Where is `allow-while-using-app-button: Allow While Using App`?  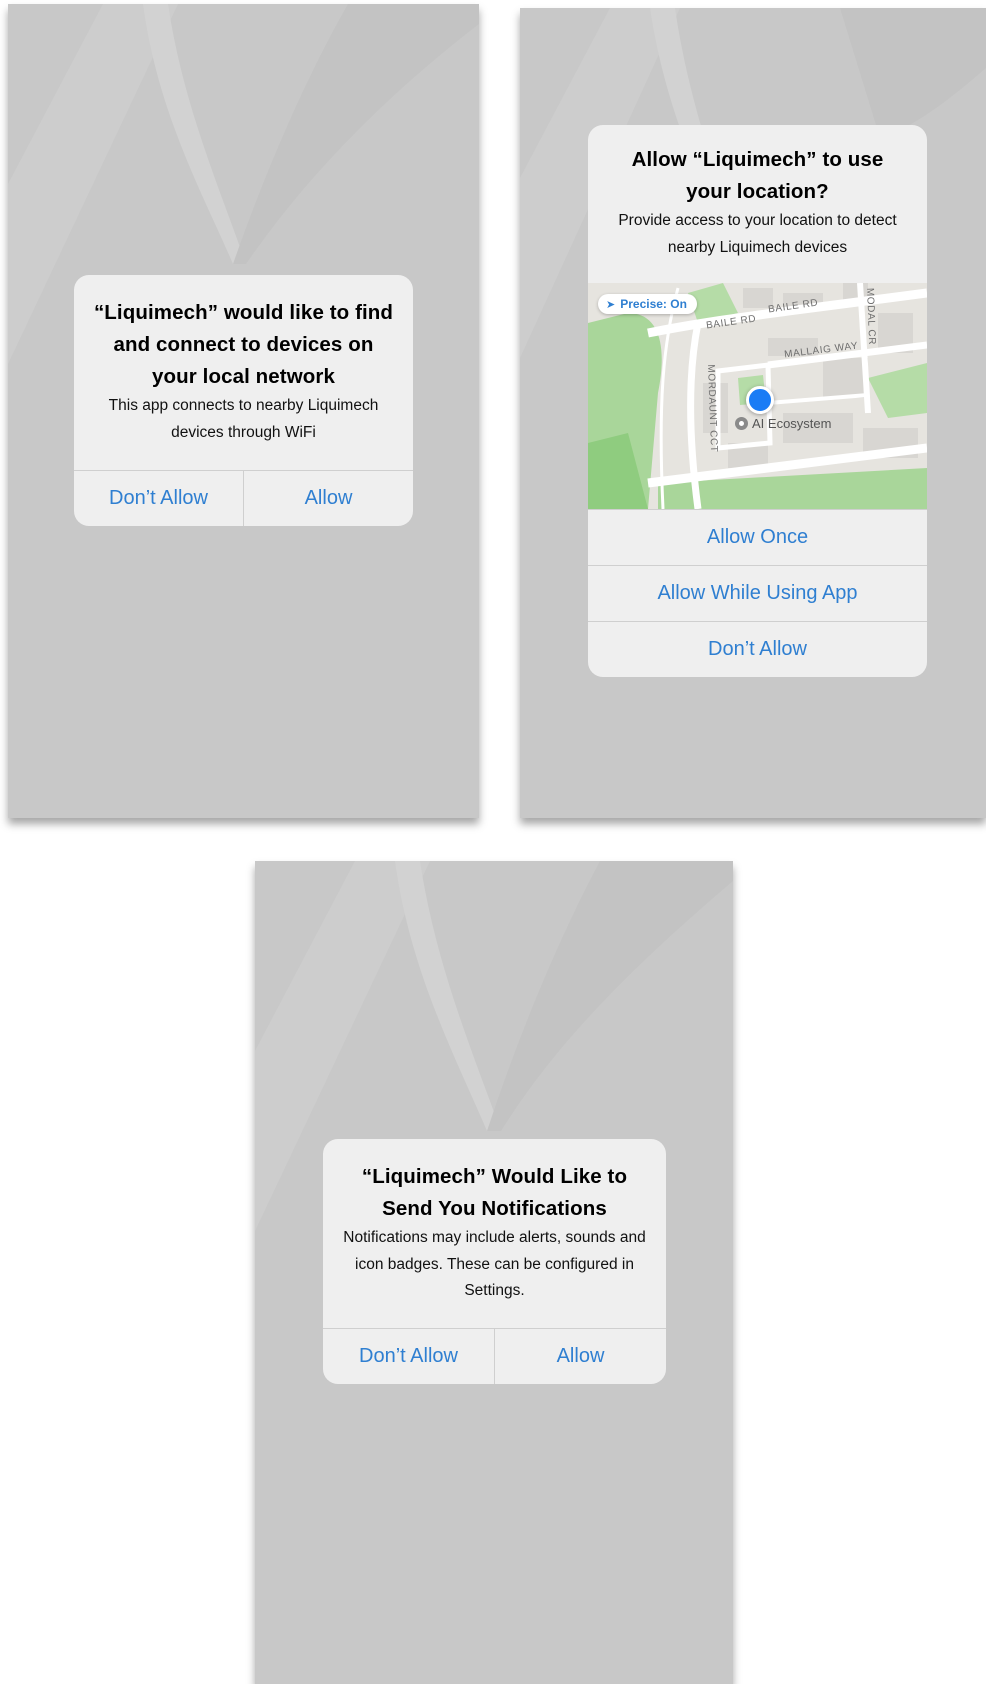
allow-while-using-app-button: Allow While Using App is located at coordinates (757, 593).